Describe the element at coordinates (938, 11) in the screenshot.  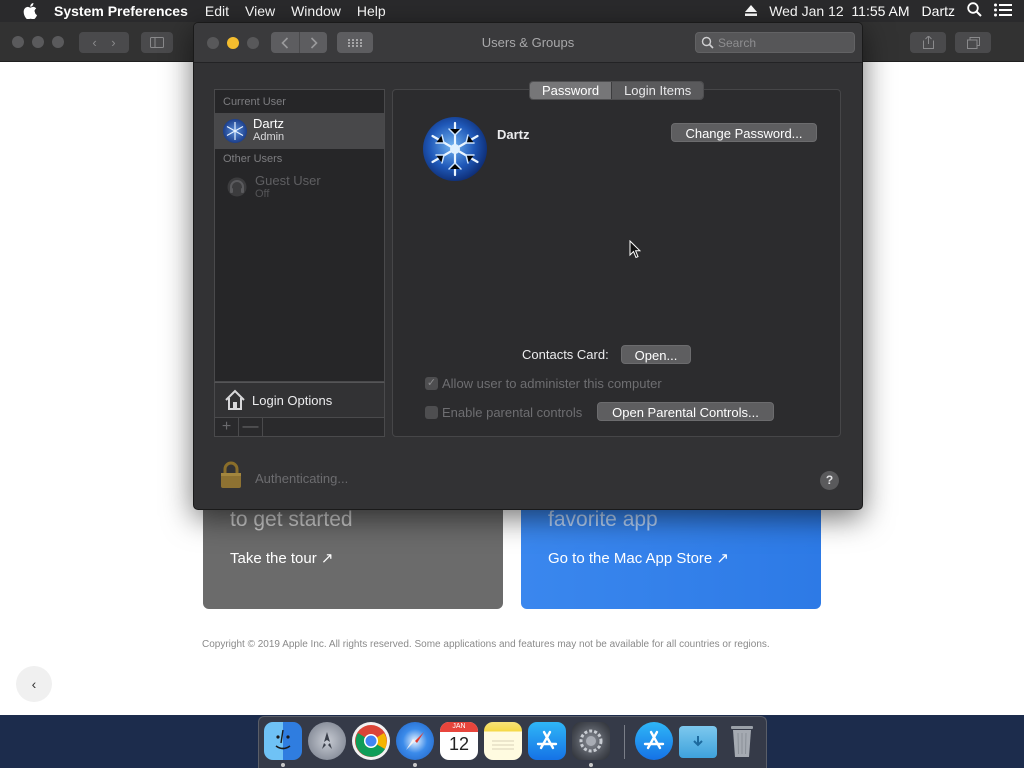
I see `menubar-user: Dartz` at that location.